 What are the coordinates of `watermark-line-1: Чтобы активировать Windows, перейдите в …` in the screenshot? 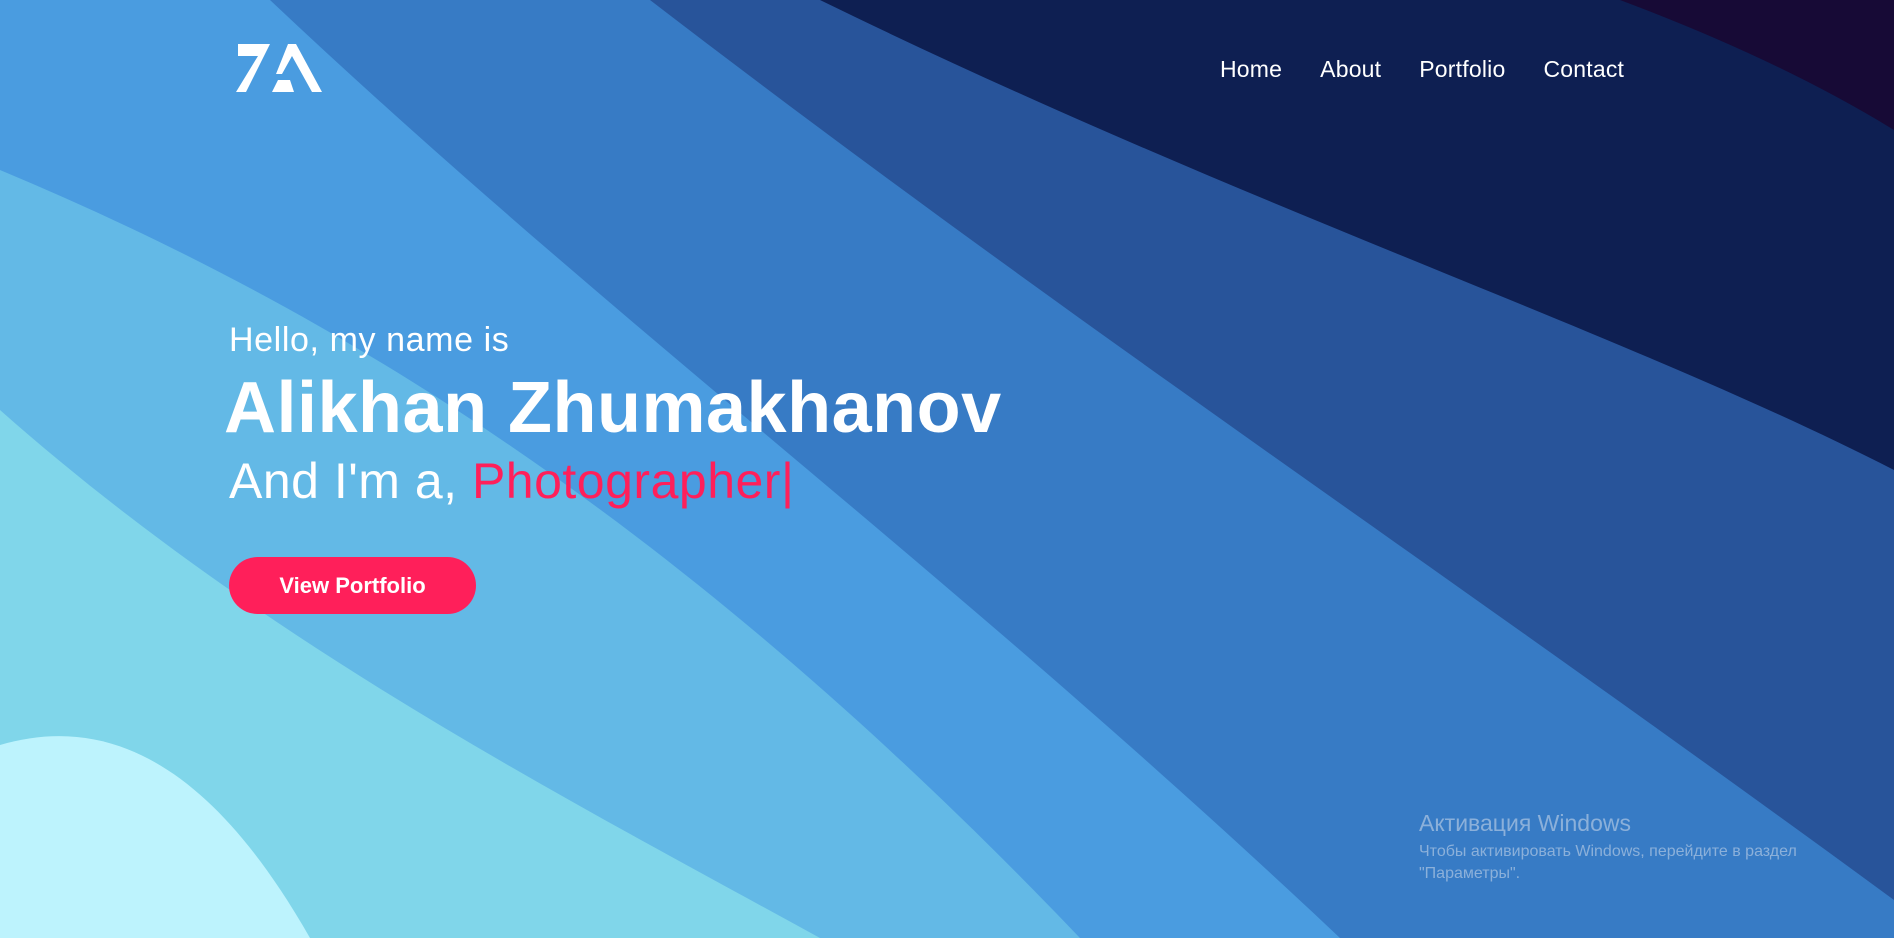 It's located at (1608, 851).